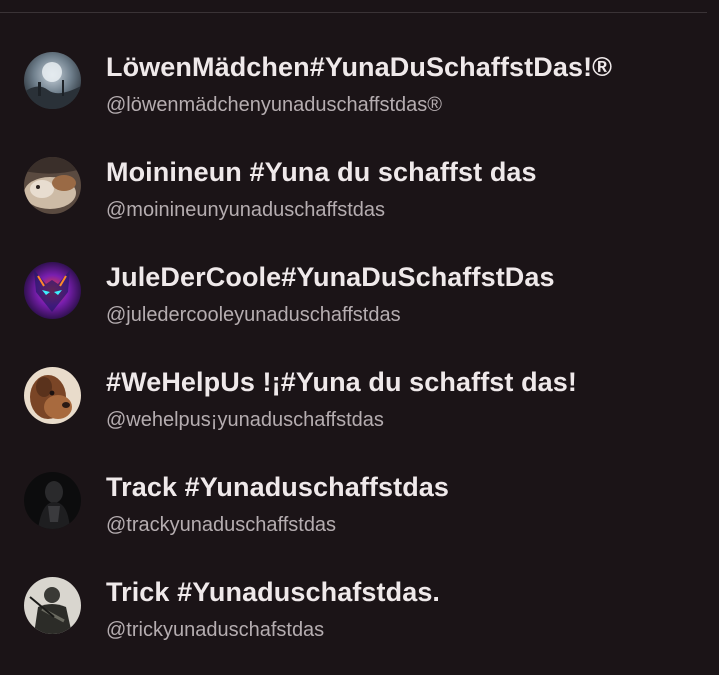 The width and height of the screenshot is (719, 675). What do you see at coordinates (277, 487) in the screenshot?
I see `display-name: Track #Yunaduschaffstdas` at bounding box center [277, 487].